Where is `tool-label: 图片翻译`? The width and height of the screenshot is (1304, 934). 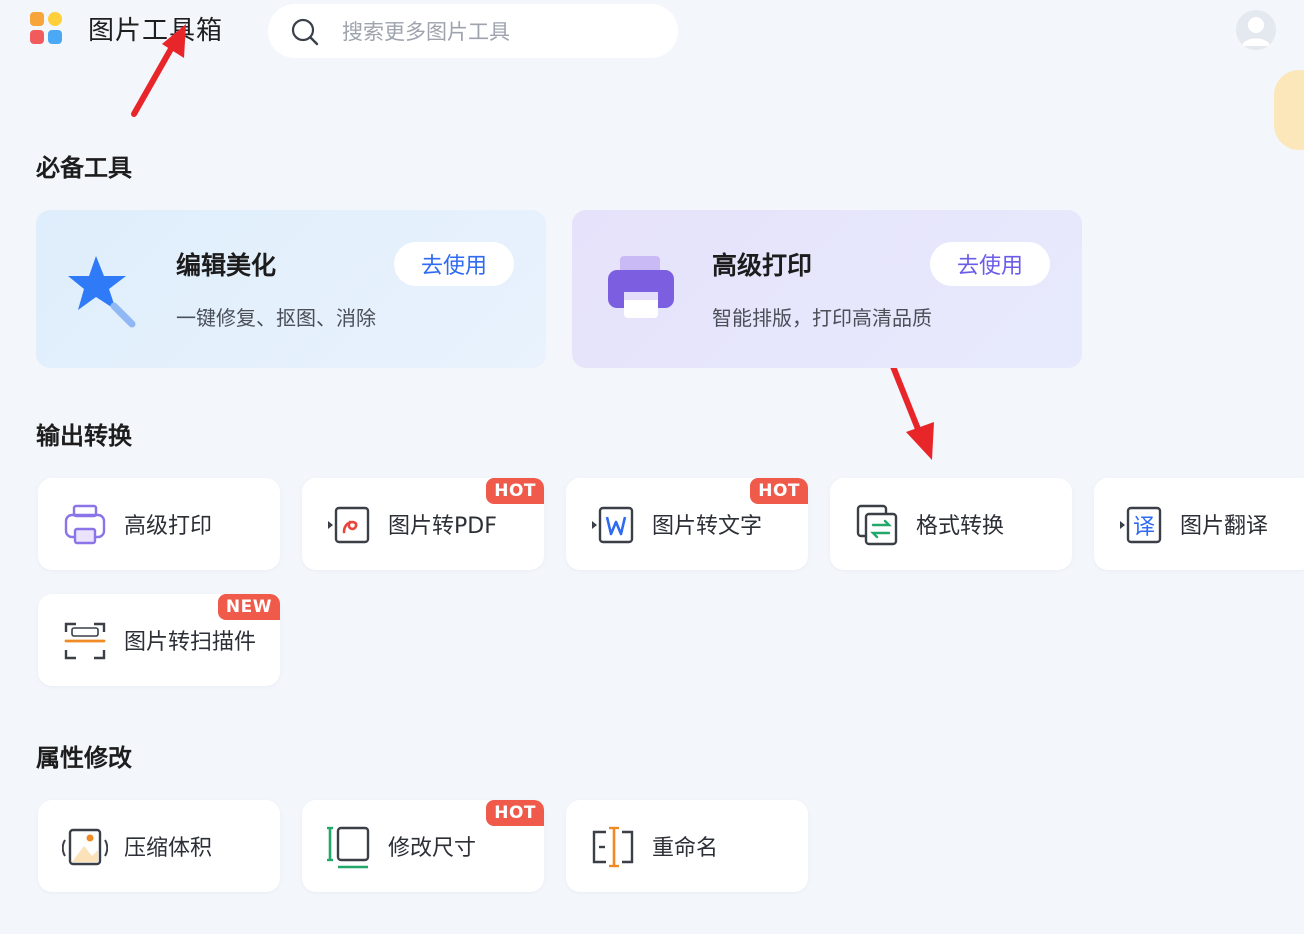
tool-label: 图片翻译 is located at coordinates (1224, 526).